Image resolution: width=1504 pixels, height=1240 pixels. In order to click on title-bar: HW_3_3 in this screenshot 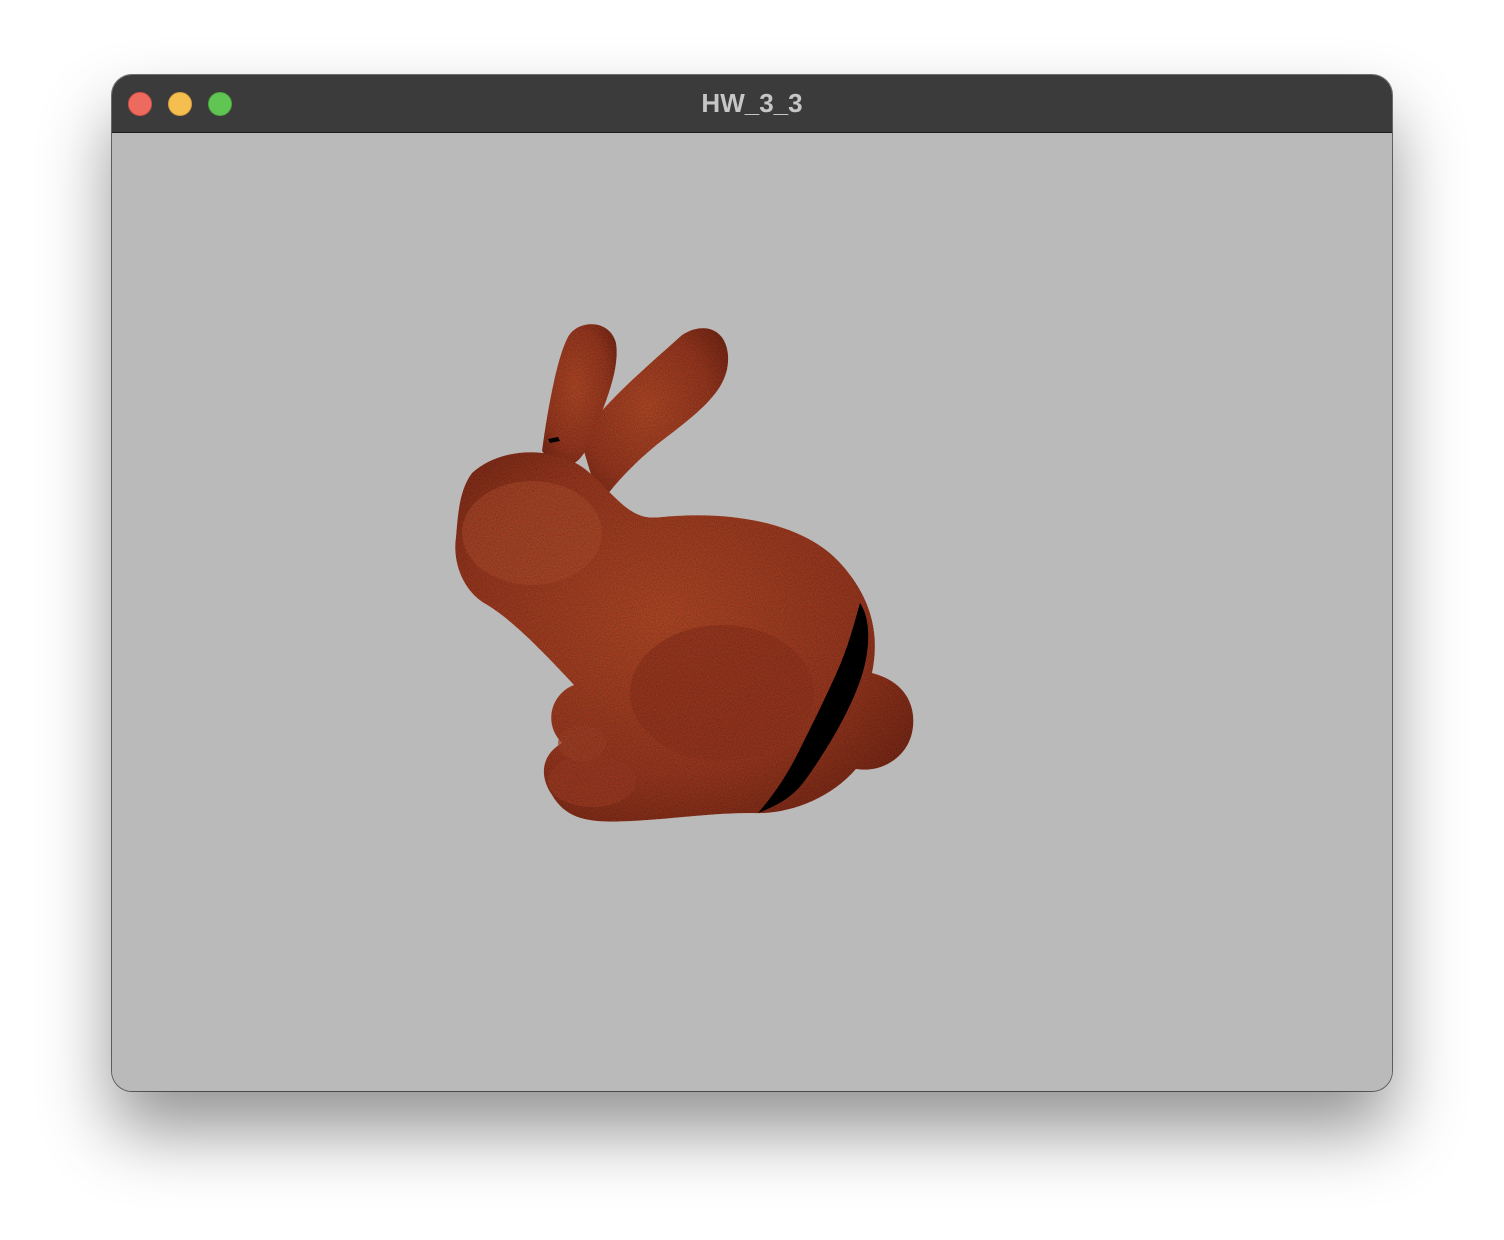, I will do `click(752, 104)`.